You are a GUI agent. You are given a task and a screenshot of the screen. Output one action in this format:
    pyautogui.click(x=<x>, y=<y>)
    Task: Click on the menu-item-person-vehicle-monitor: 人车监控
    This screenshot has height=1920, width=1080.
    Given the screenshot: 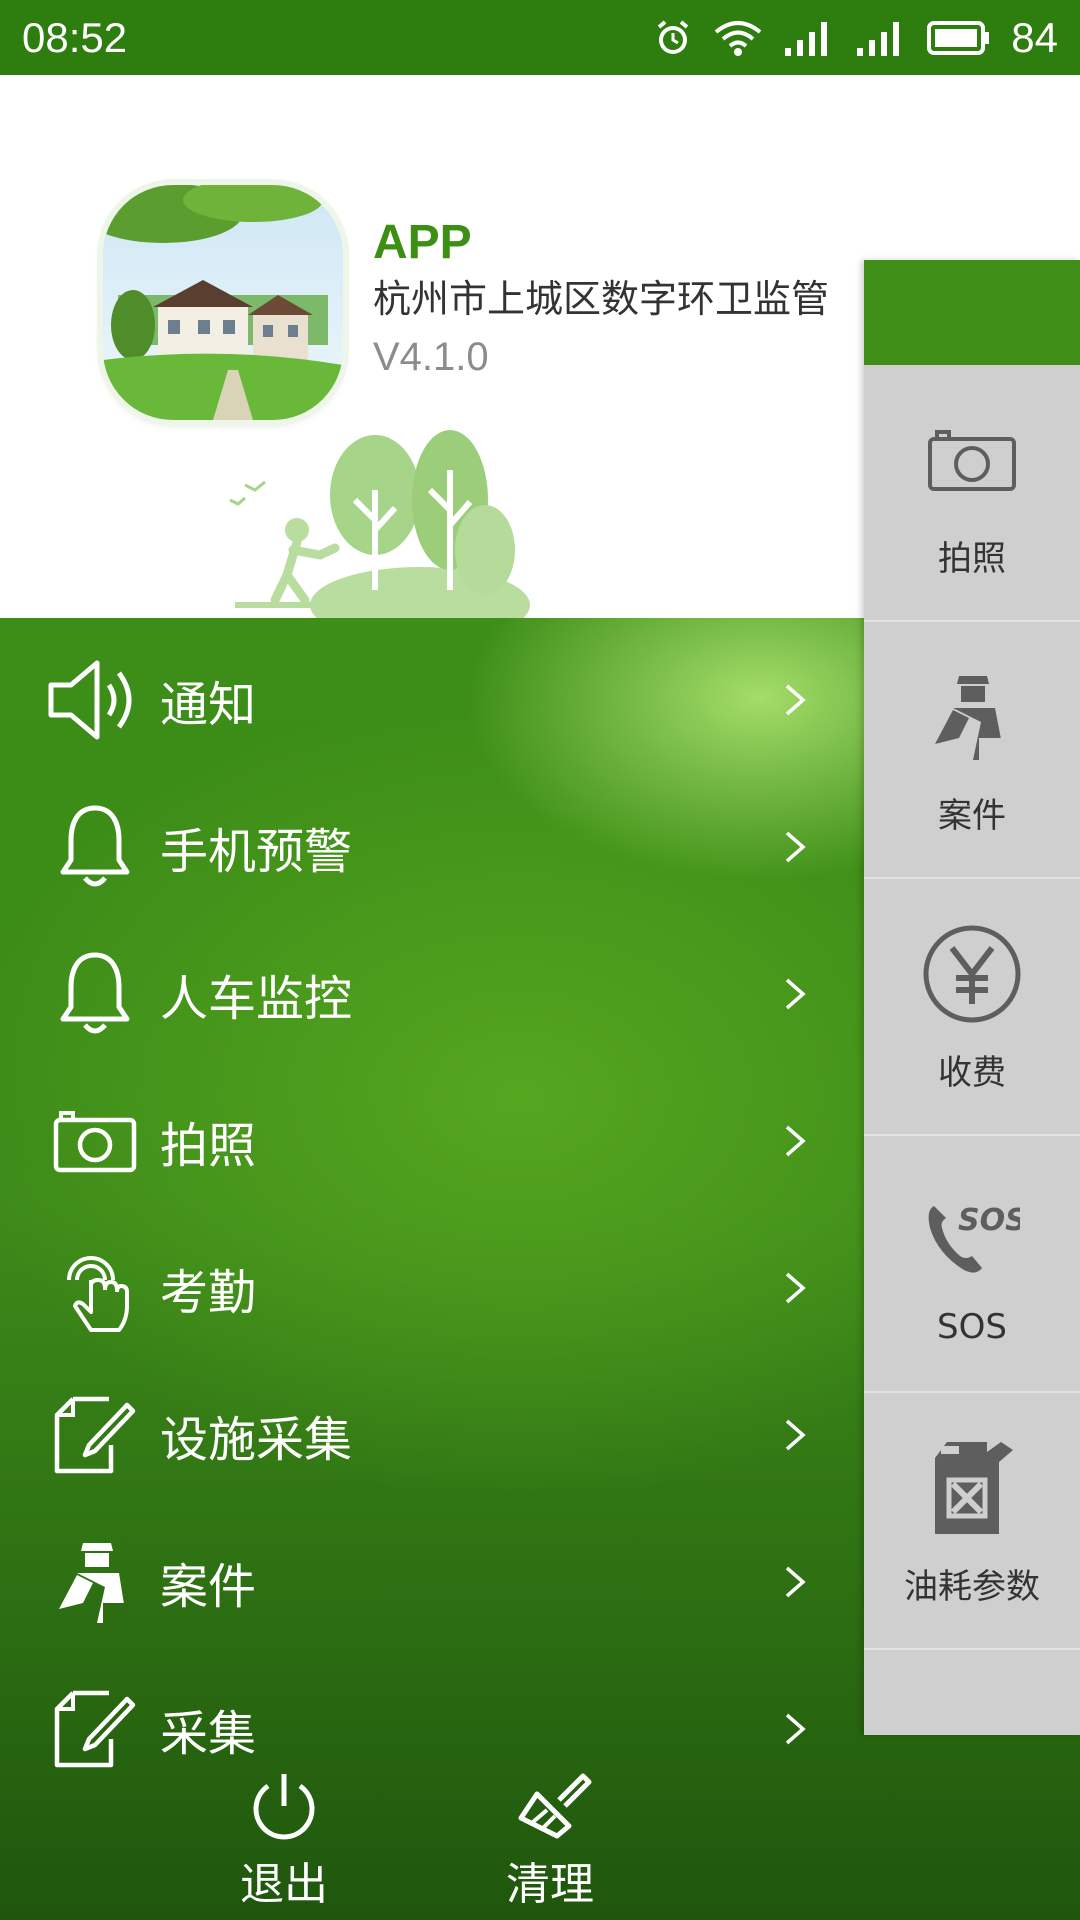 What is the action you would take?
    pyautogui.click(x=430, y=993)
    